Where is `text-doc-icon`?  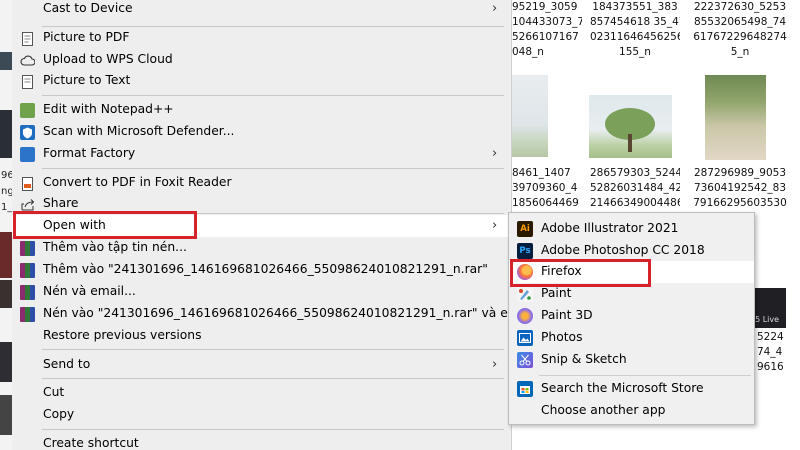
text-doc-icon is located at coordinates (27, 81).